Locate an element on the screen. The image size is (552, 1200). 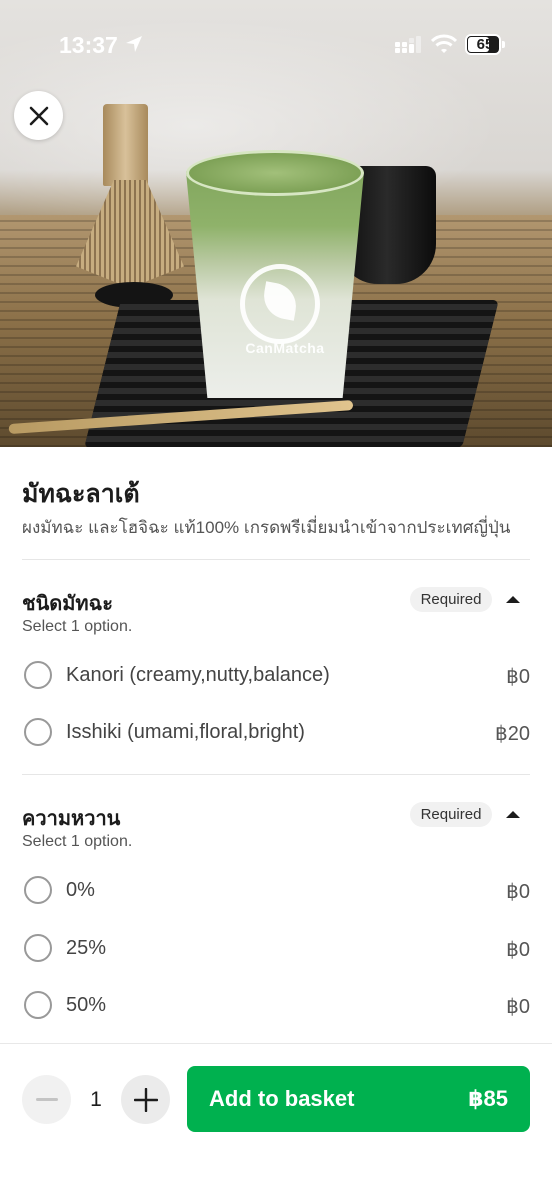
close-icon is located at coordinates (38, 115).